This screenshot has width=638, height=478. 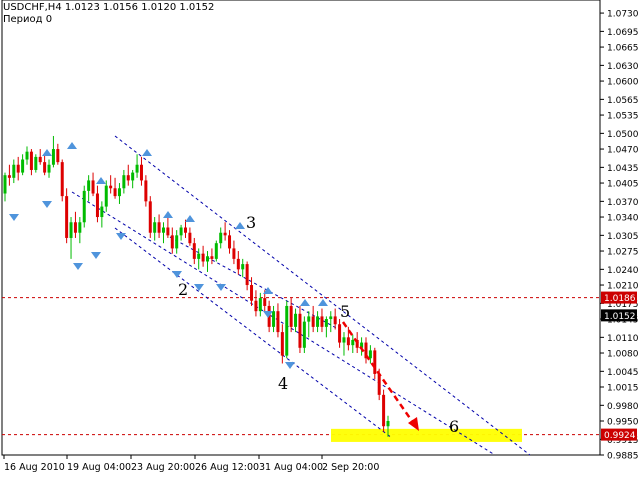 What do you see at coordinates (291, 467) in the screenshot?
I see `x-tick-label: 31 Aug 04:00` at bounding box center [291, 467].